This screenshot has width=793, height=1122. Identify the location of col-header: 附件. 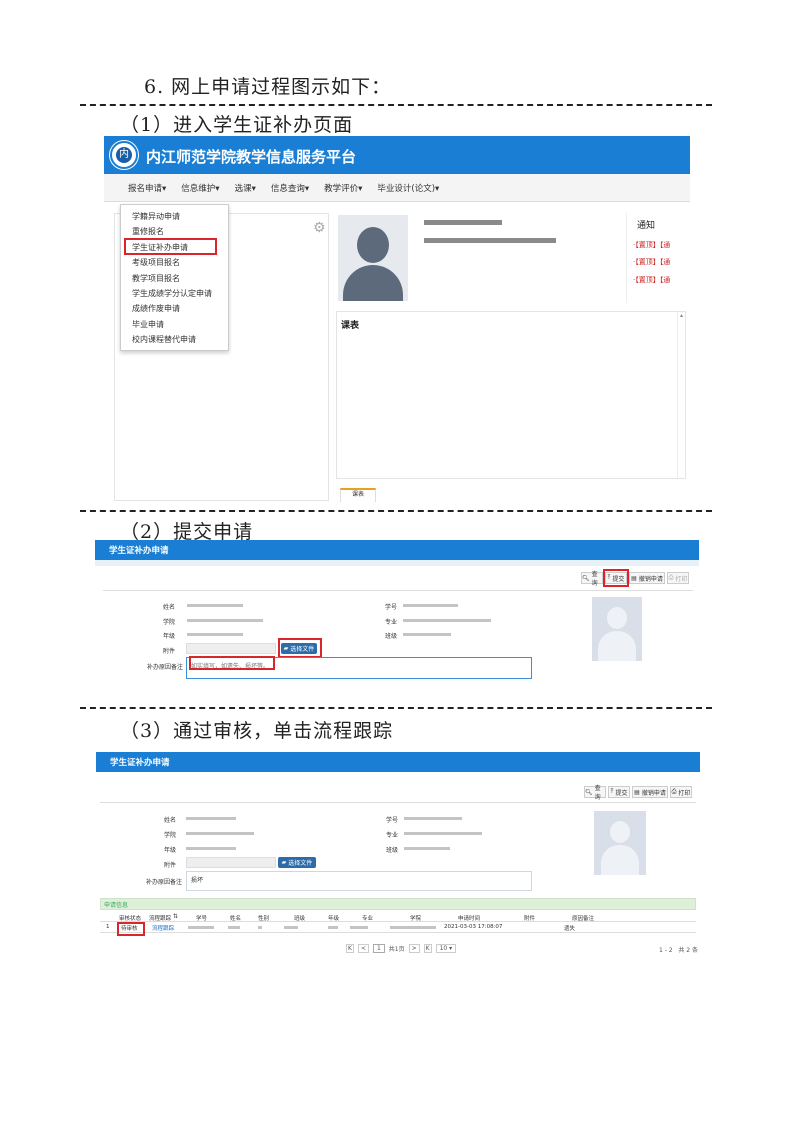
(529, 918).